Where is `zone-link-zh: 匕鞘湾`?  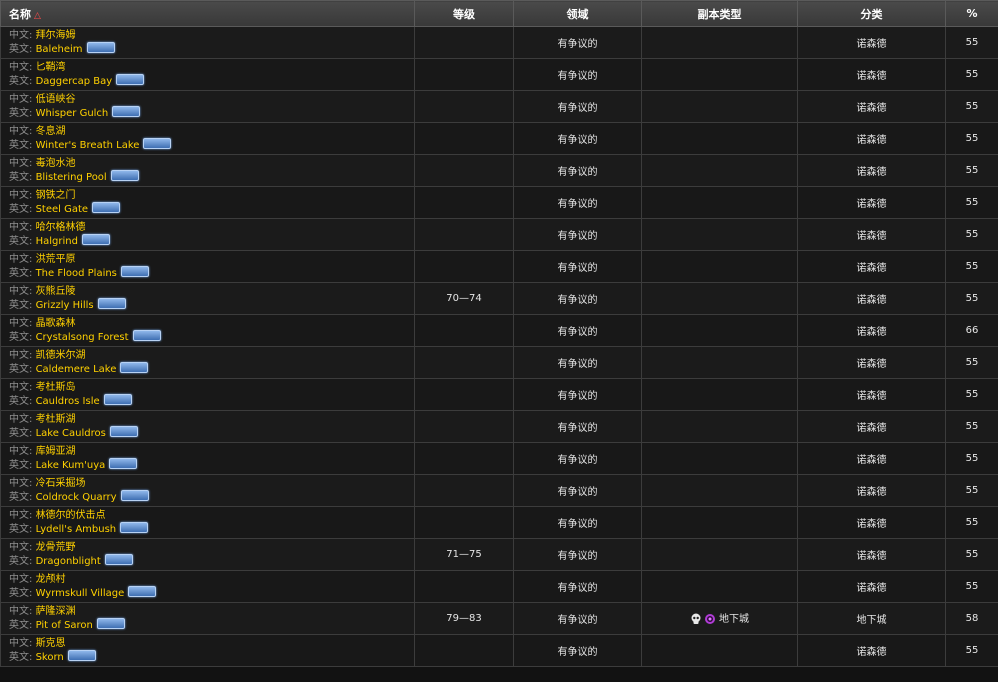 zone-link-zh: 匕鞘湾 is located at coordinates (51, 67).